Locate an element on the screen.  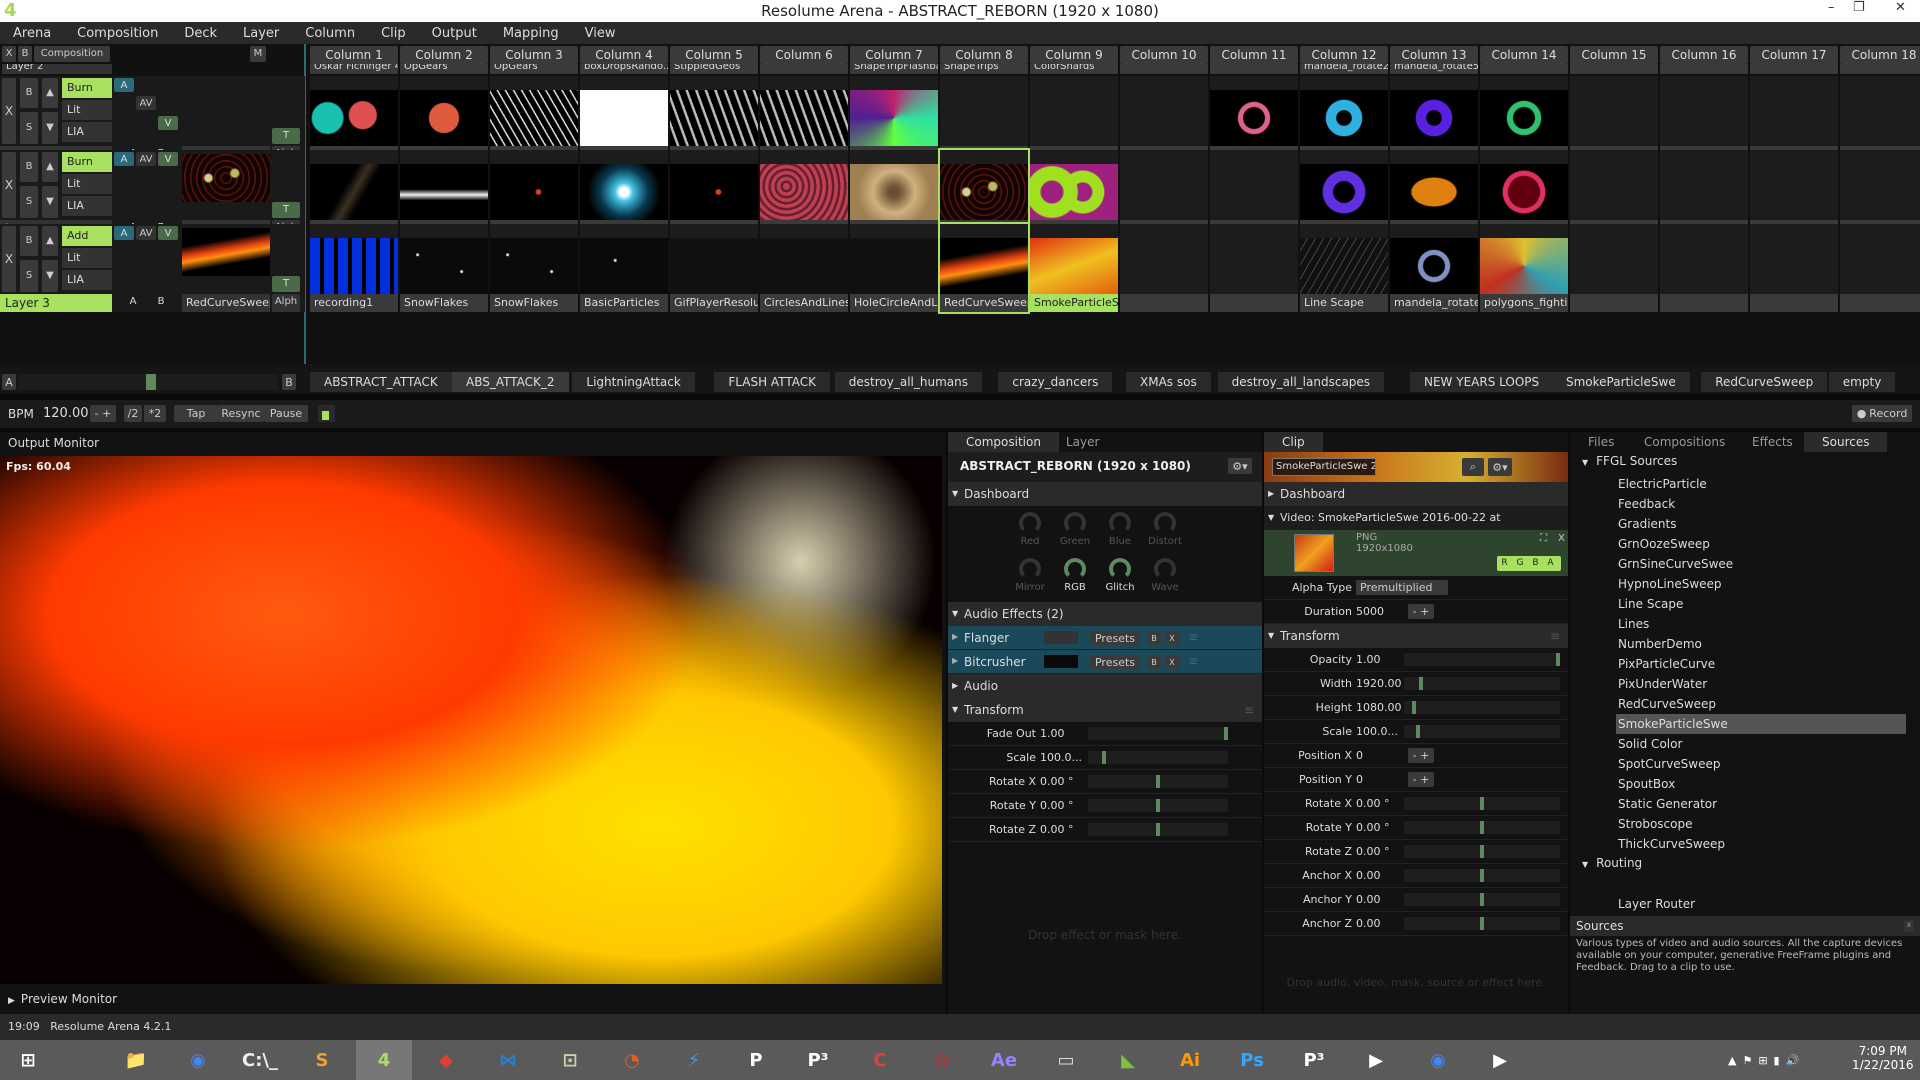
tab-files: Files is located at coordinates (1601, 442).